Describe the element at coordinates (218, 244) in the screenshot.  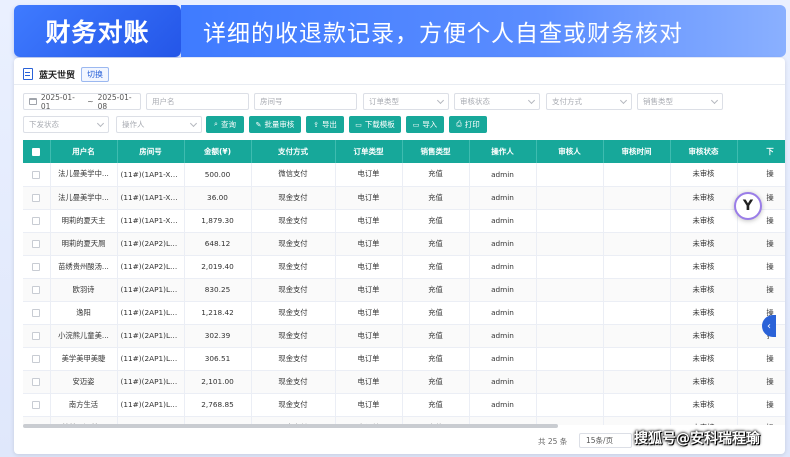
I see `table-cell: 648.12` at that location.